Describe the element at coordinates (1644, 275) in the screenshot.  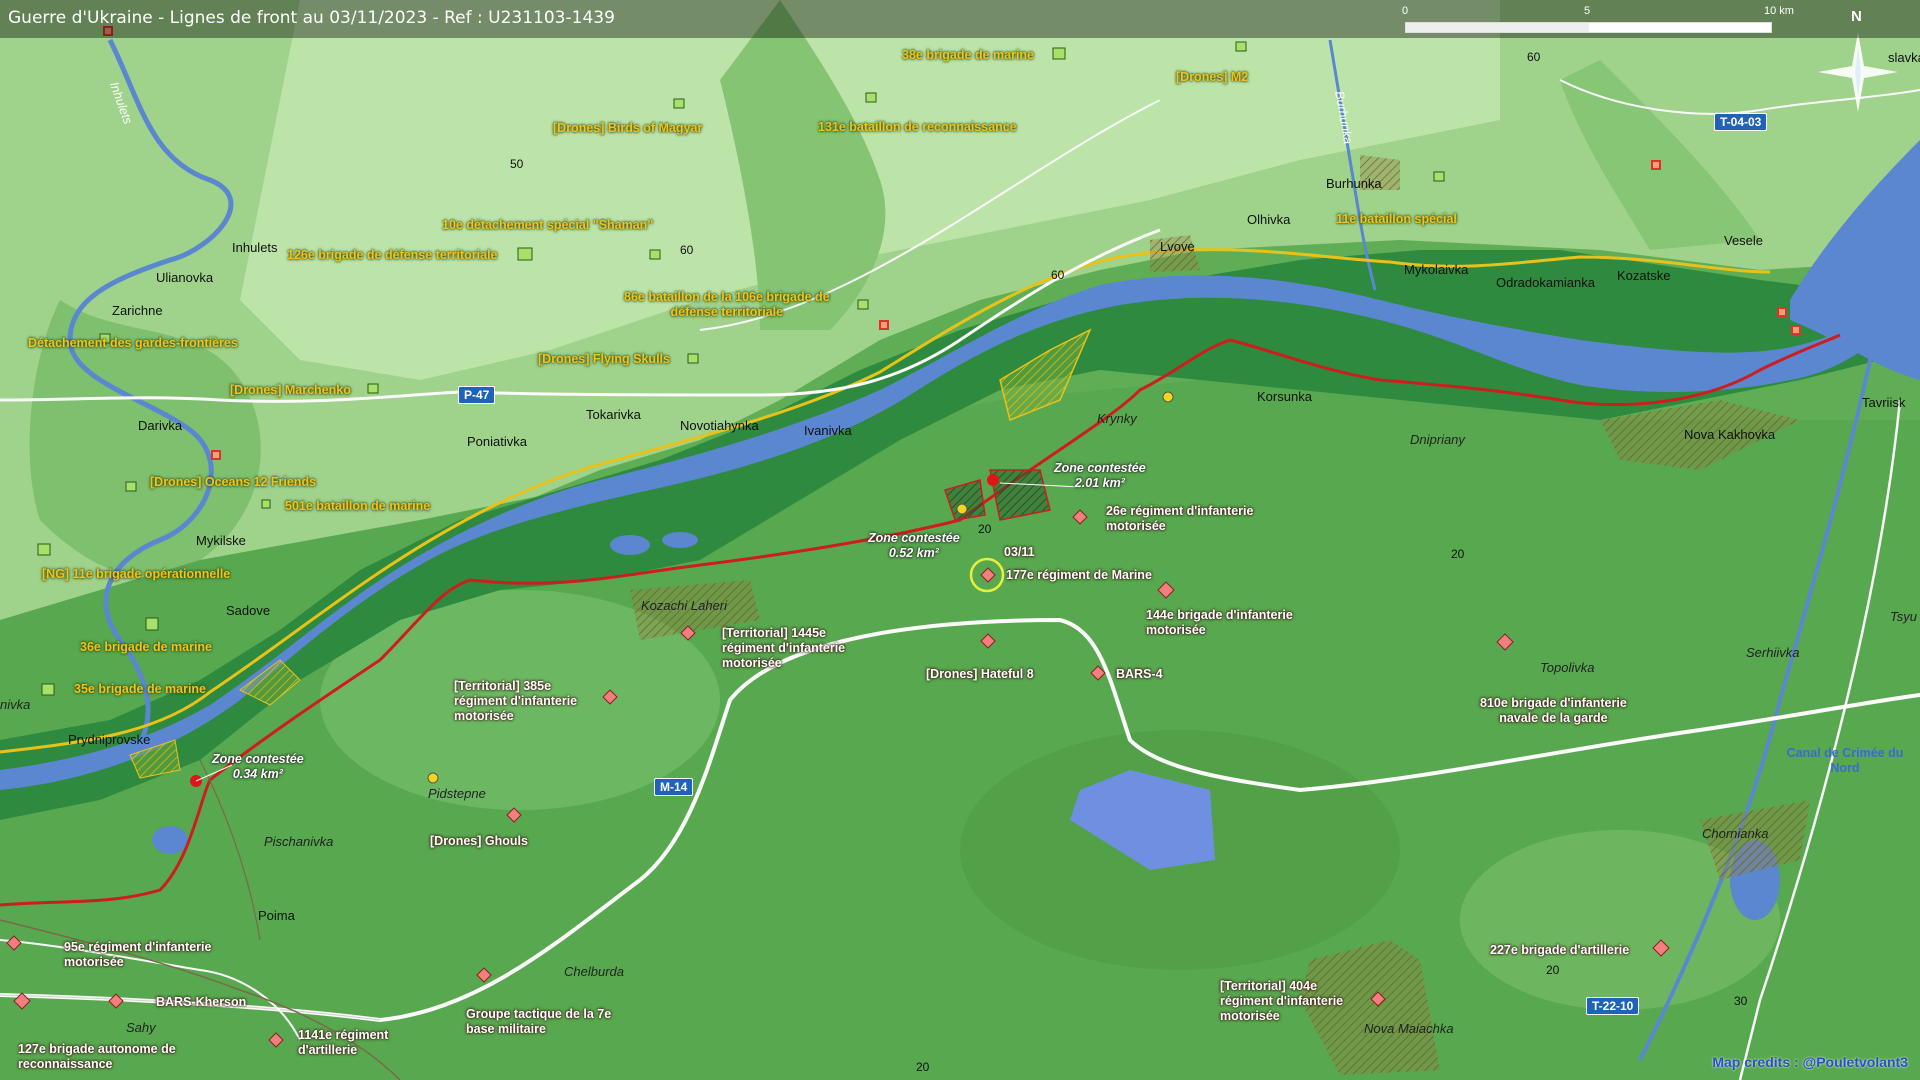
I see `place-kozatske: Kozatske` at that location.